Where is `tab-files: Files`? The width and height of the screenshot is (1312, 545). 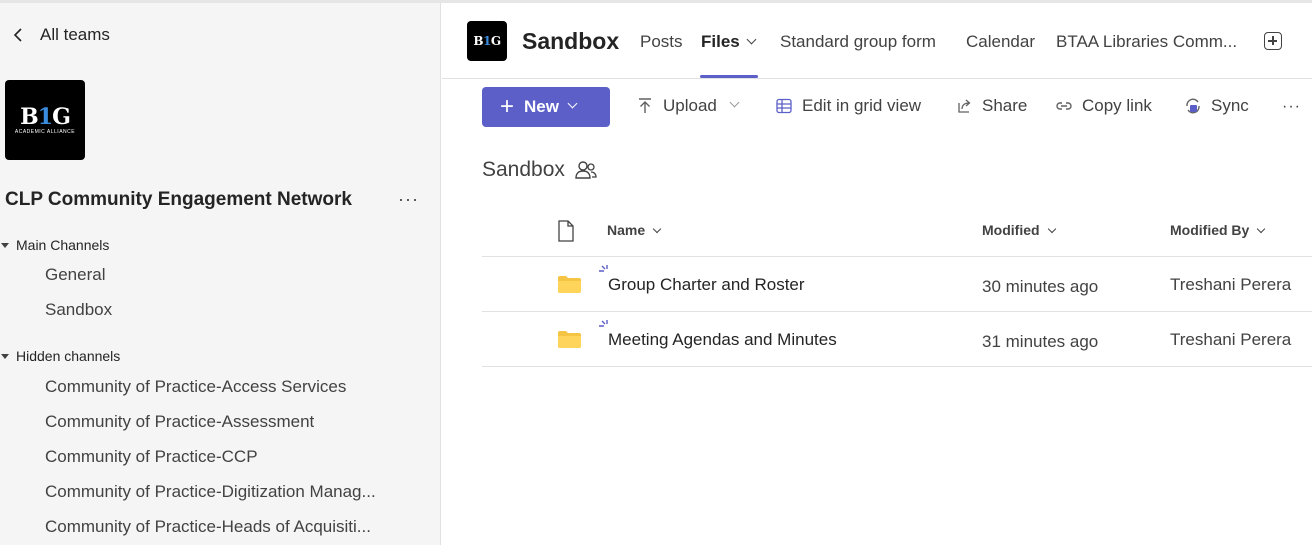
tab-files: Files is located at coordinates (729, 42).